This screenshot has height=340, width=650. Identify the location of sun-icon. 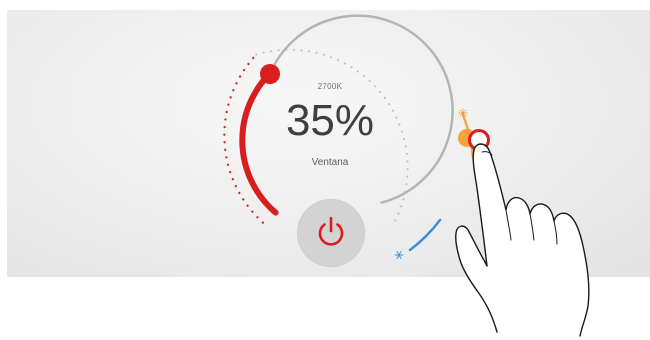
(463, 113).